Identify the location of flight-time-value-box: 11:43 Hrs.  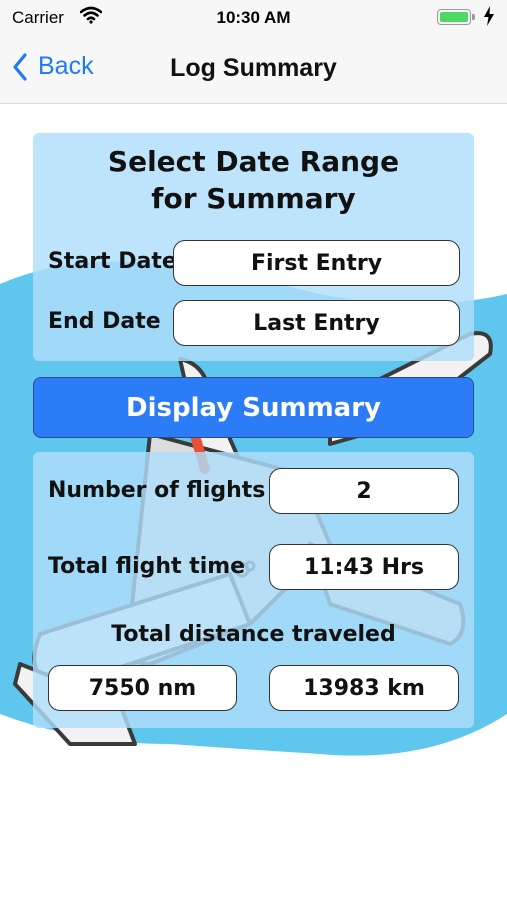
(364, 567).